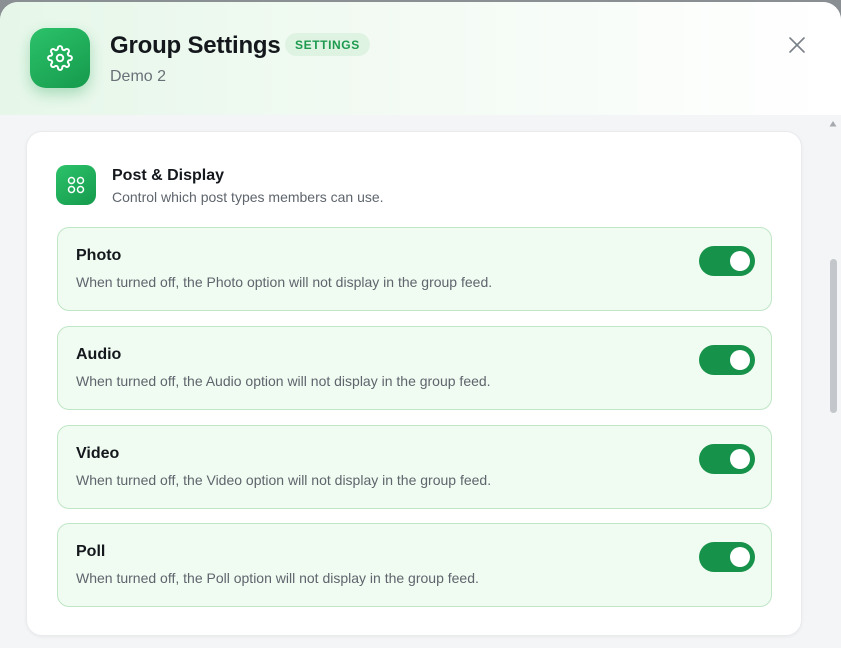 The height and width of the screenshot is (648, 841). I want to click on settings-badge: SETTINGS, so click(327, 44).